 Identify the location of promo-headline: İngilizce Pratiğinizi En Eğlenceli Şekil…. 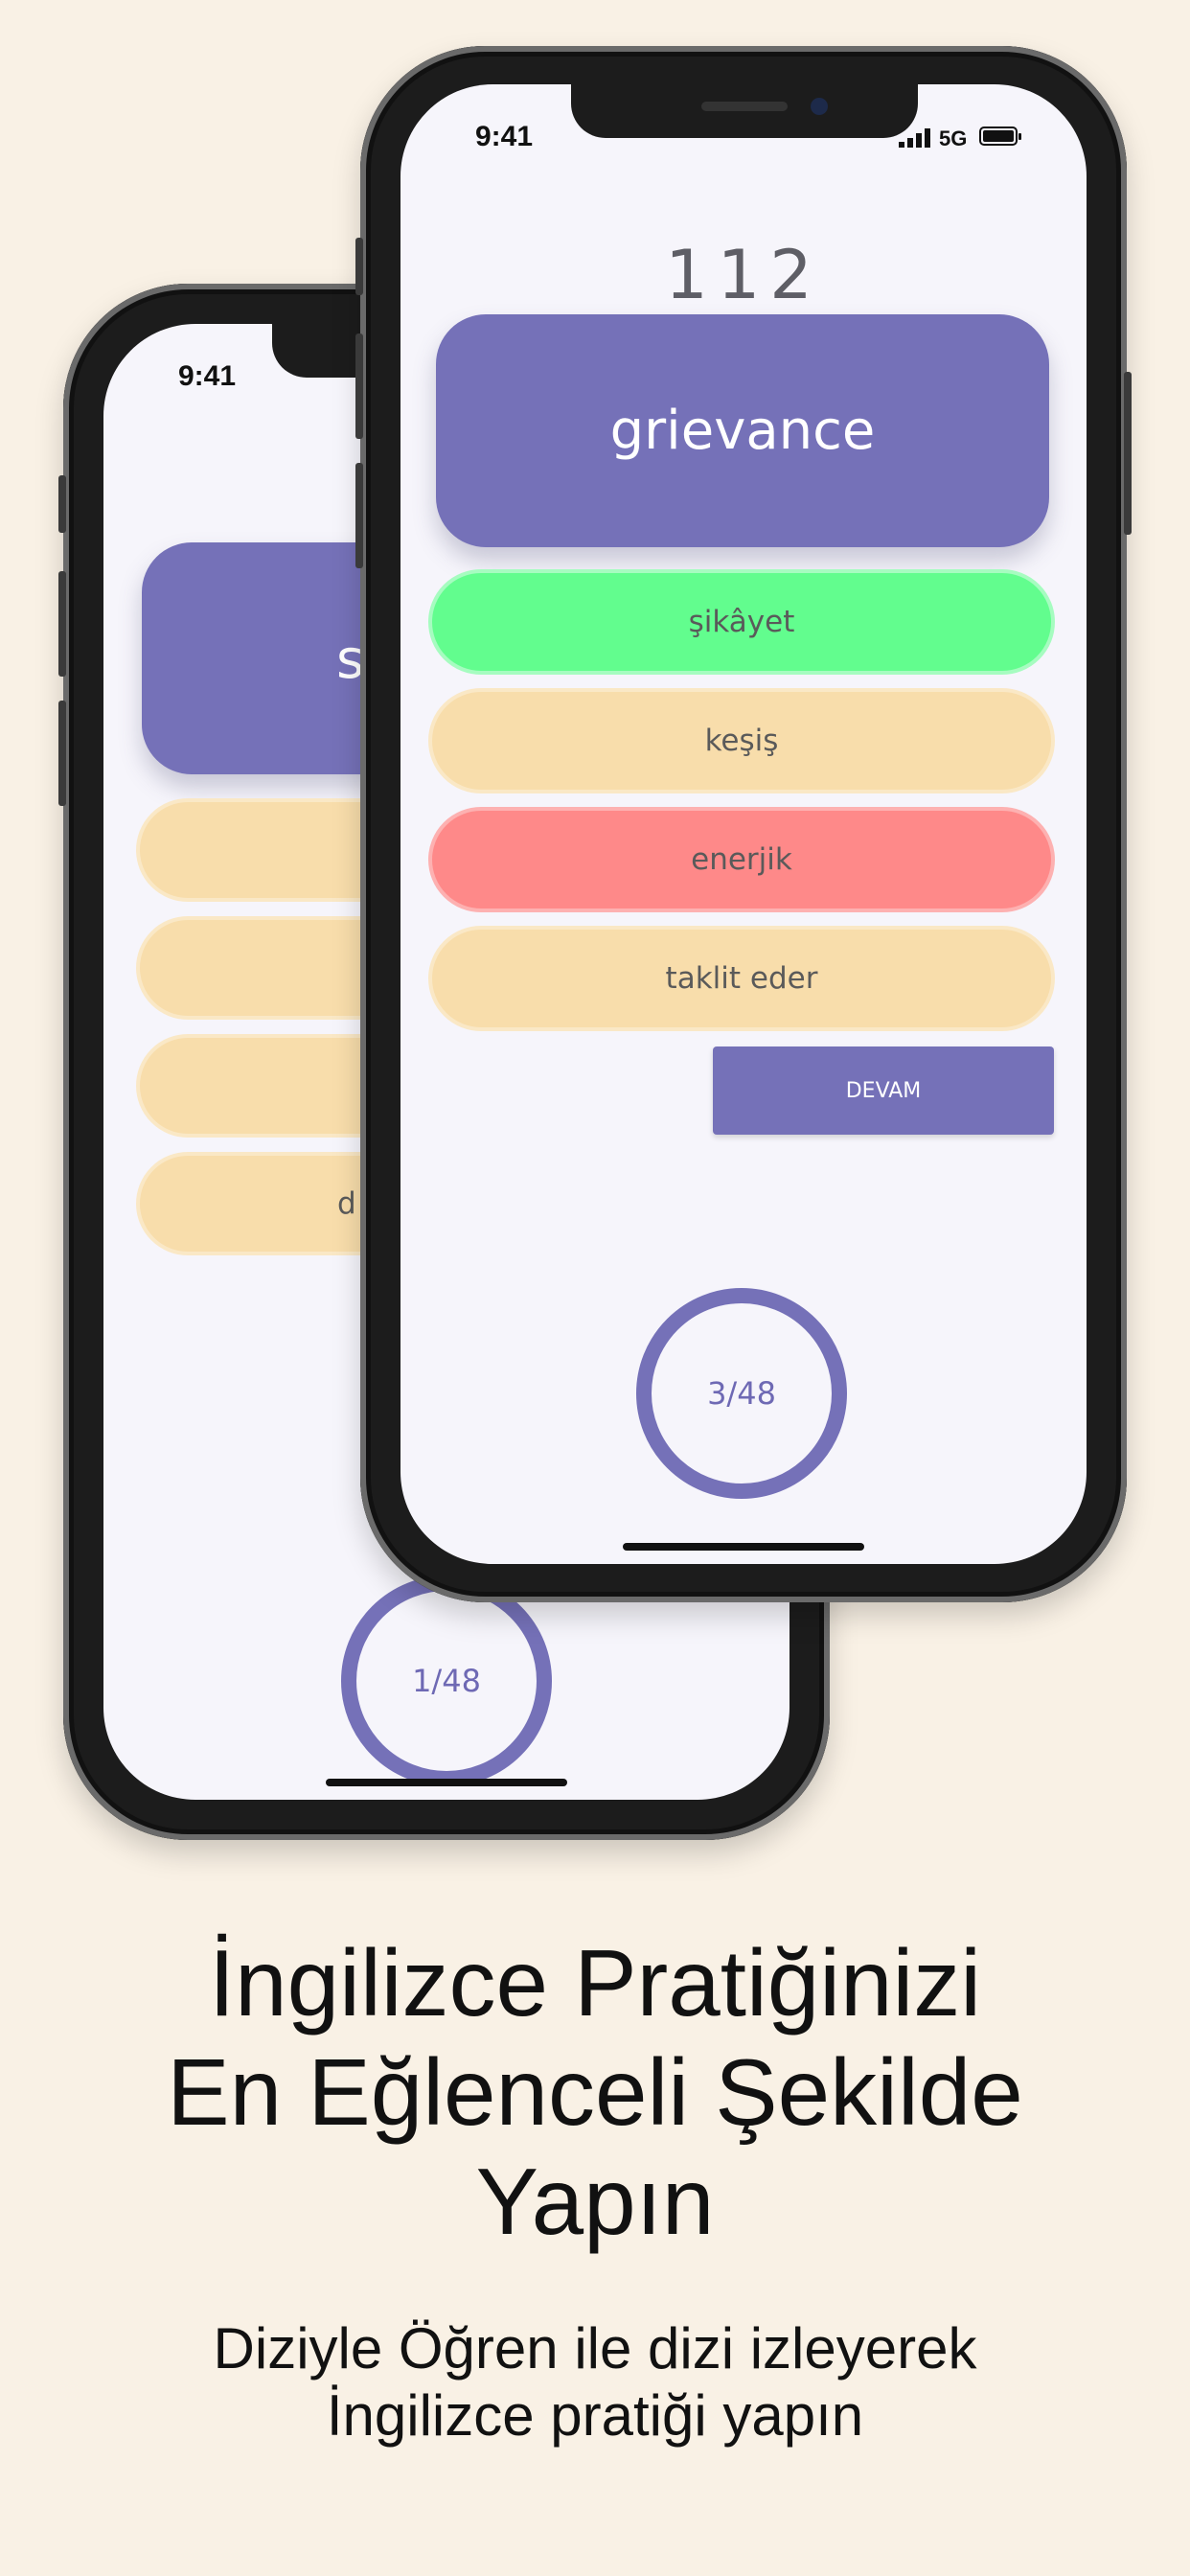
(595, 2092).